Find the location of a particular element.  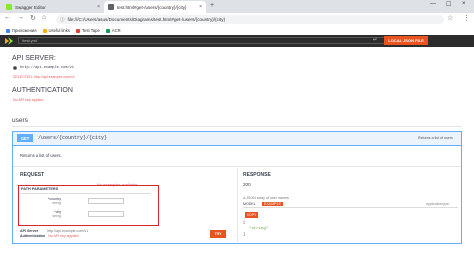

operation-description: Returns a list of users. is located at coordinates (41, 155).